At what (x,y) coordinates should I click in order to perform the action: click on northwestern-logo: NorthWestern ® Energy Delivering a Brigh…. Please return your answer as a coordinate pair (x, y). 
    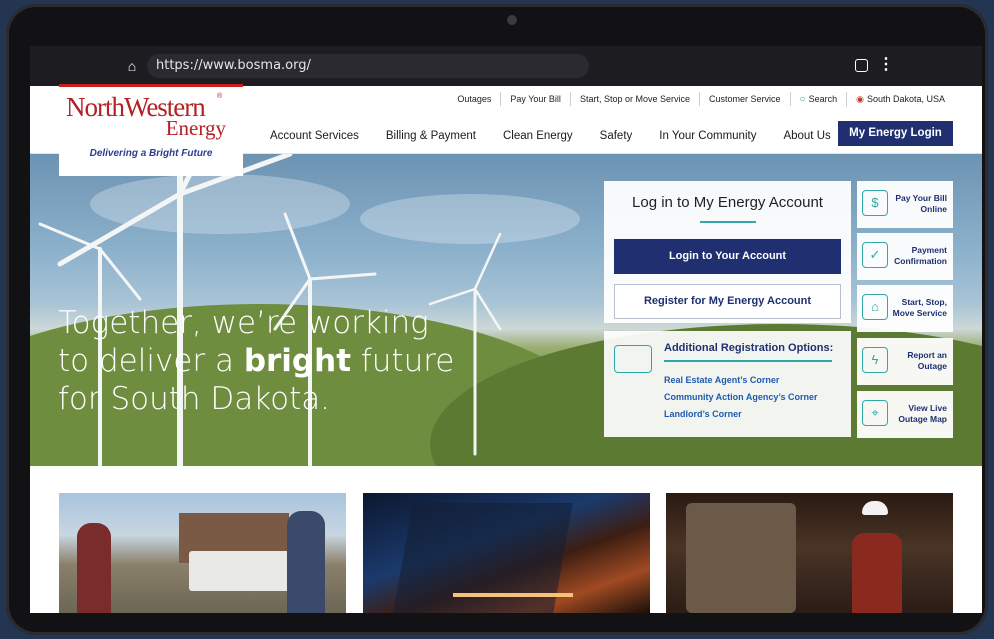
    Looking at the image, I should click on (151, 130).